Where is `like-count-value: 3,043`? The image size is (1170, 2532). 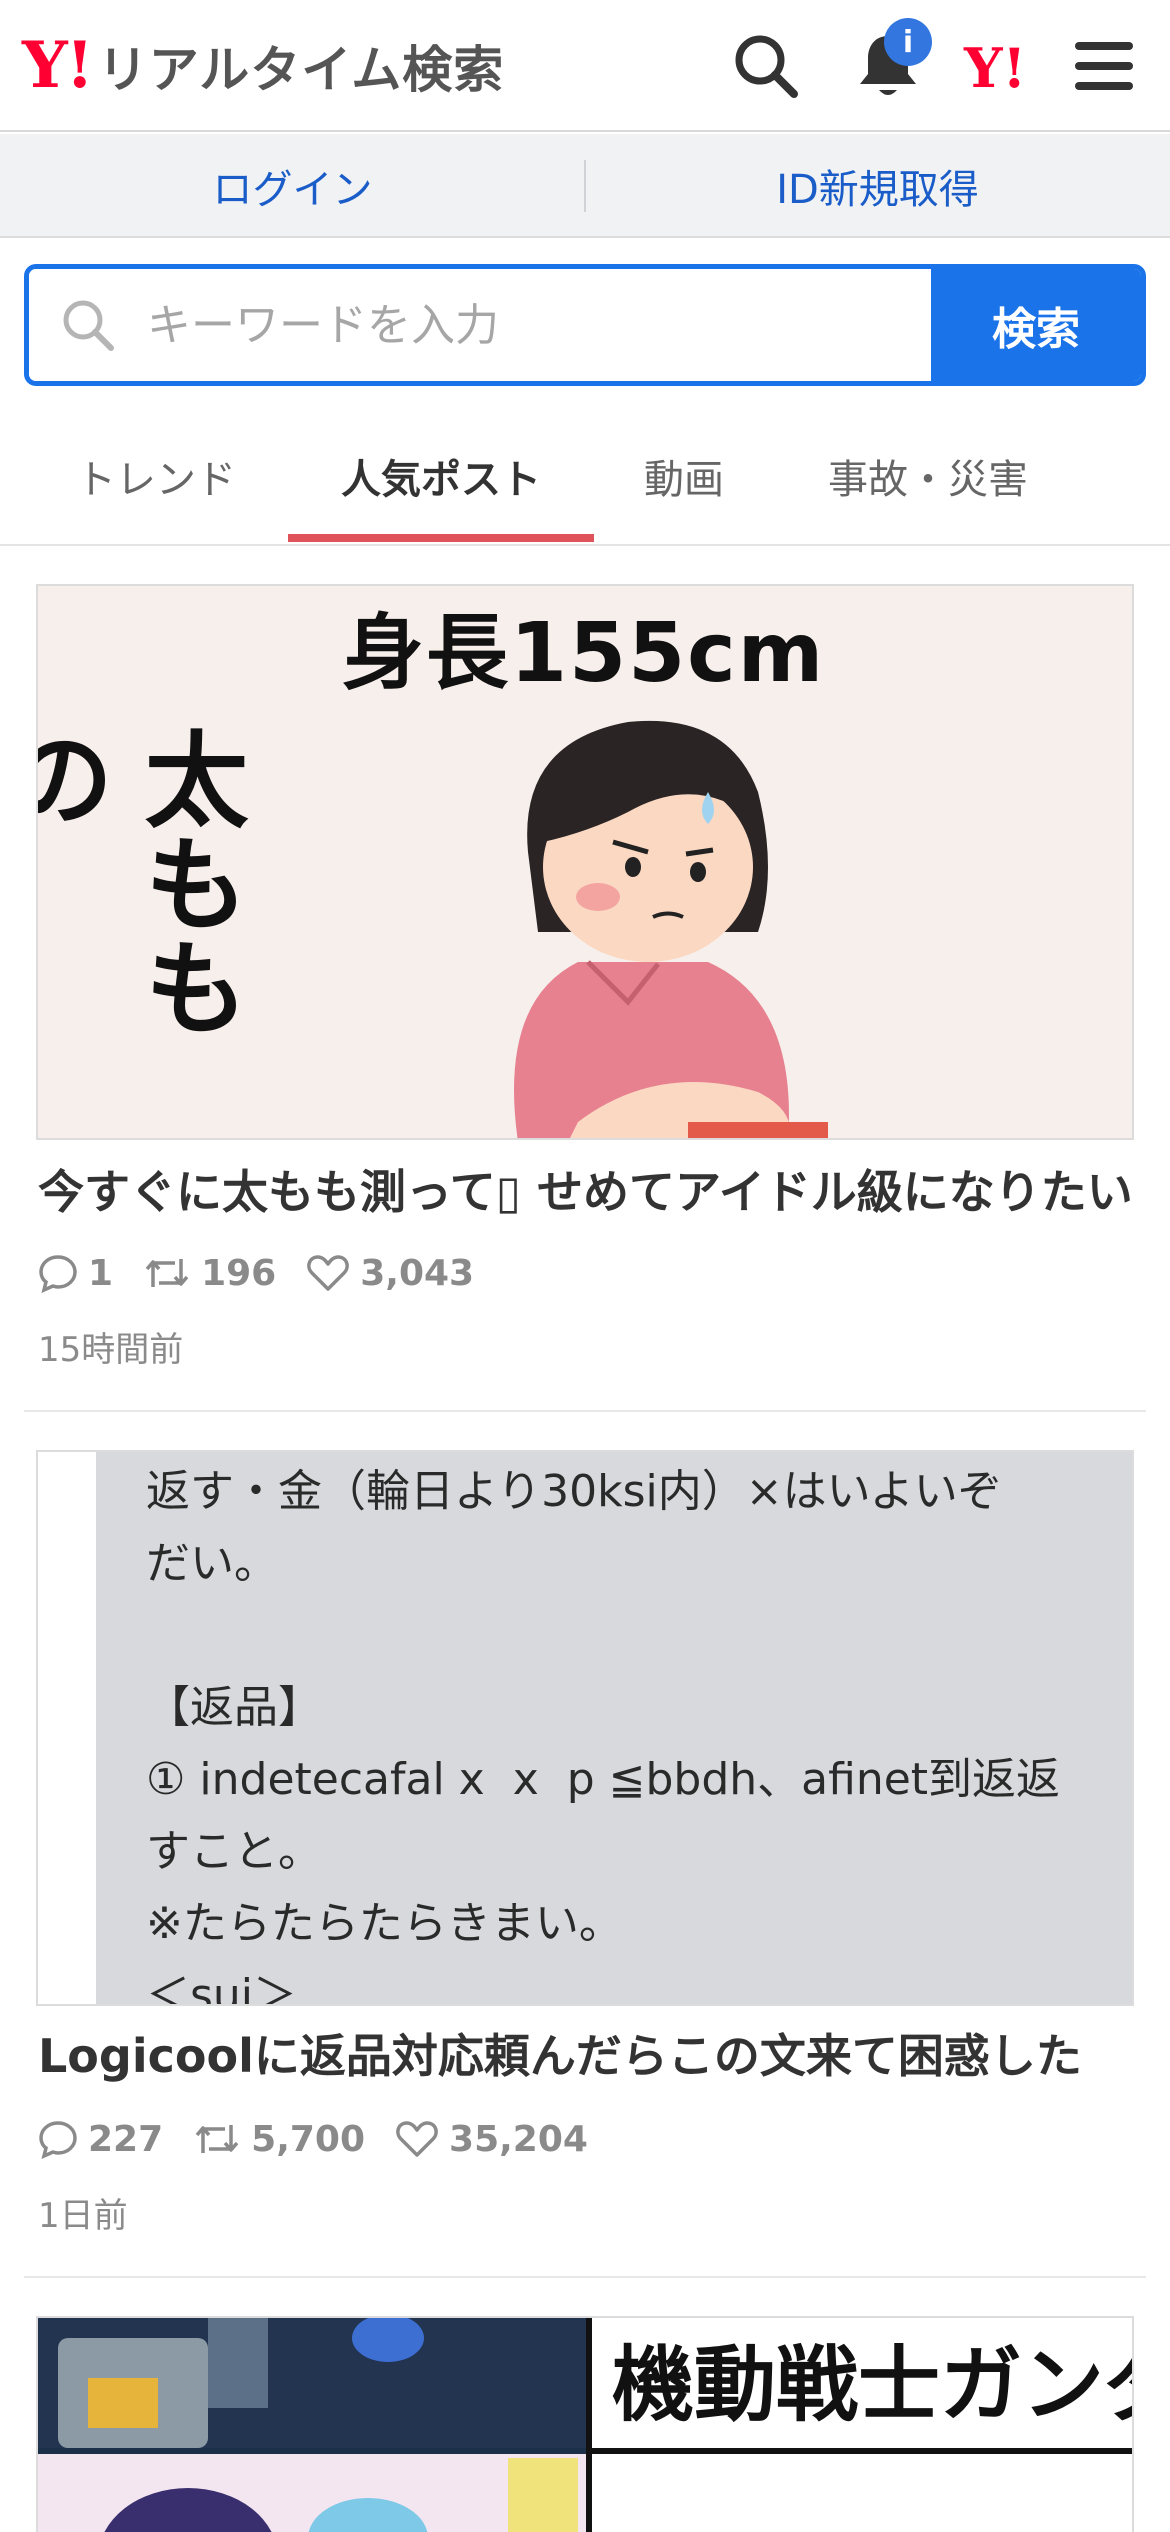 like-count-value: 3,043 is located at coordinates (417, 1273).